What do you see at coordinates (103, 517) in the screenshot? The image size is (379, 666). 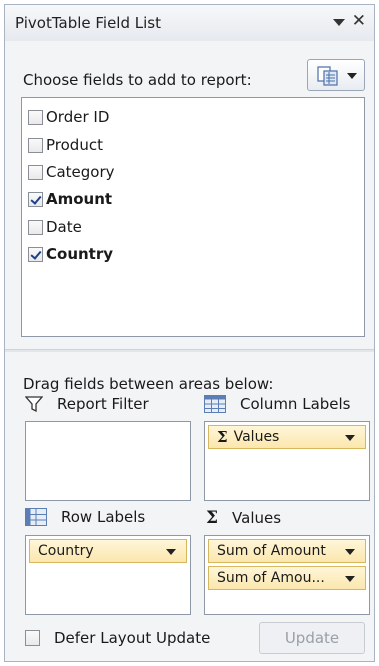 I see `row-labels-label: Row Labels` at bounding box center [103, 517].